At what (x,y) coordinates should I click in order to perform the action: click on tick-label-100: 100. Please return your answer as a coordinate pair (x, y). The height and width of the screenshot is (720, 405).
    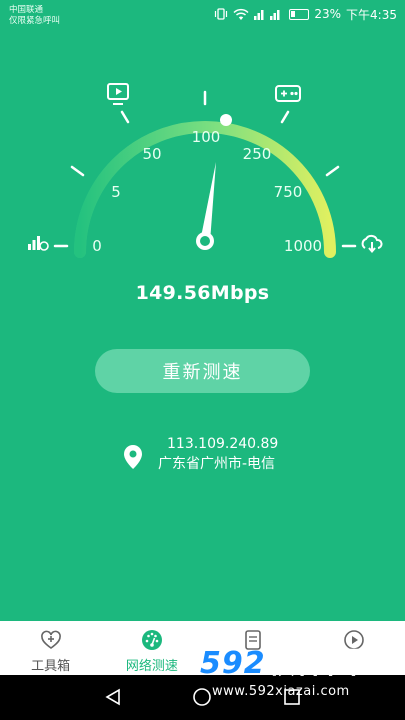
    Looking at the image, I should click on (206, 137).